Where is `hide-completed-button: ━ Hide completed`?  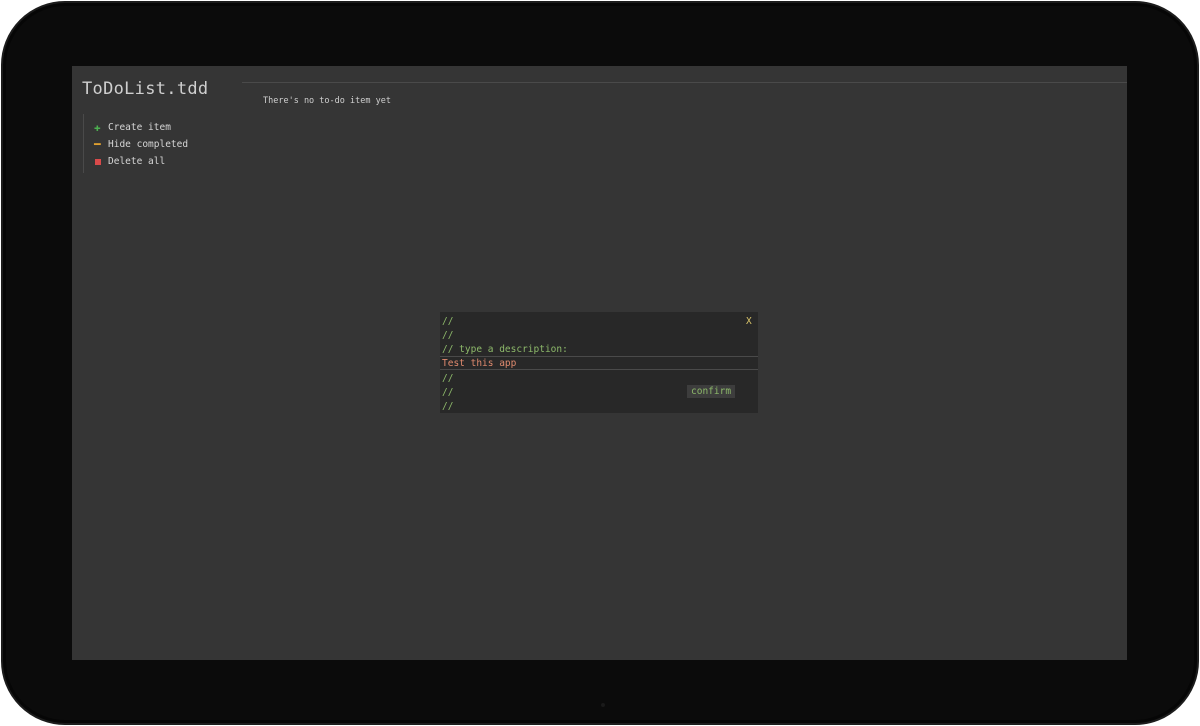 hide-completed-button: ━ Hide completed is located at coordinates (164, 144).